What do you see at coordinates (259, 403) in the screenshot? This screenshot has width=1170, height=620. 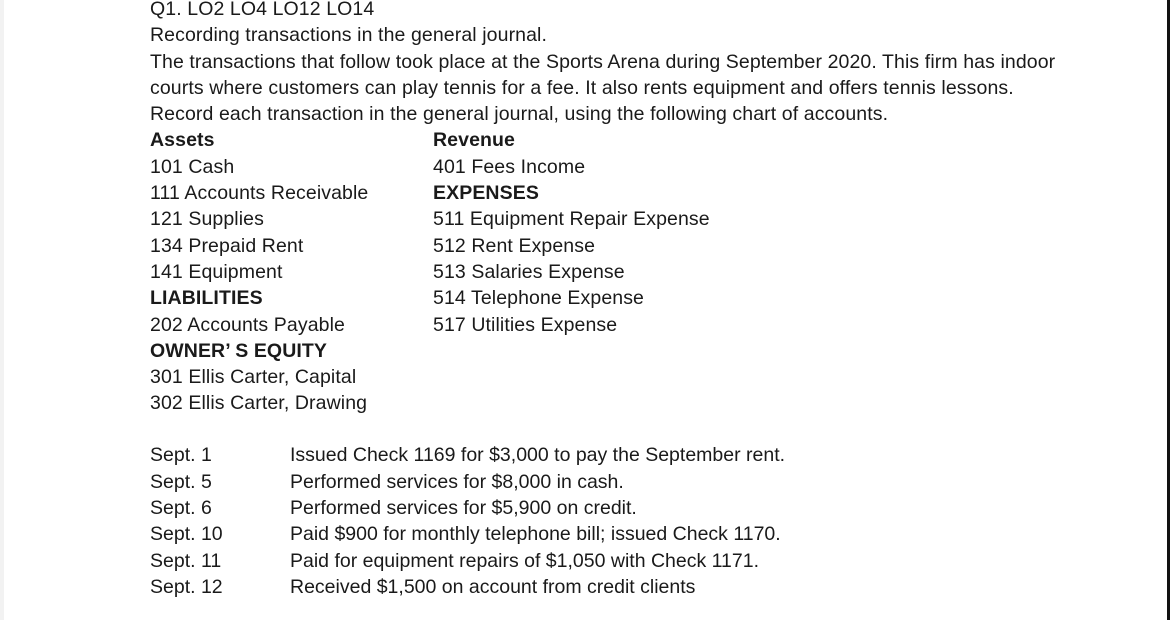 I see `account-item: 302 Ellis Carter, Drawing` at bounding box center [259, 403].